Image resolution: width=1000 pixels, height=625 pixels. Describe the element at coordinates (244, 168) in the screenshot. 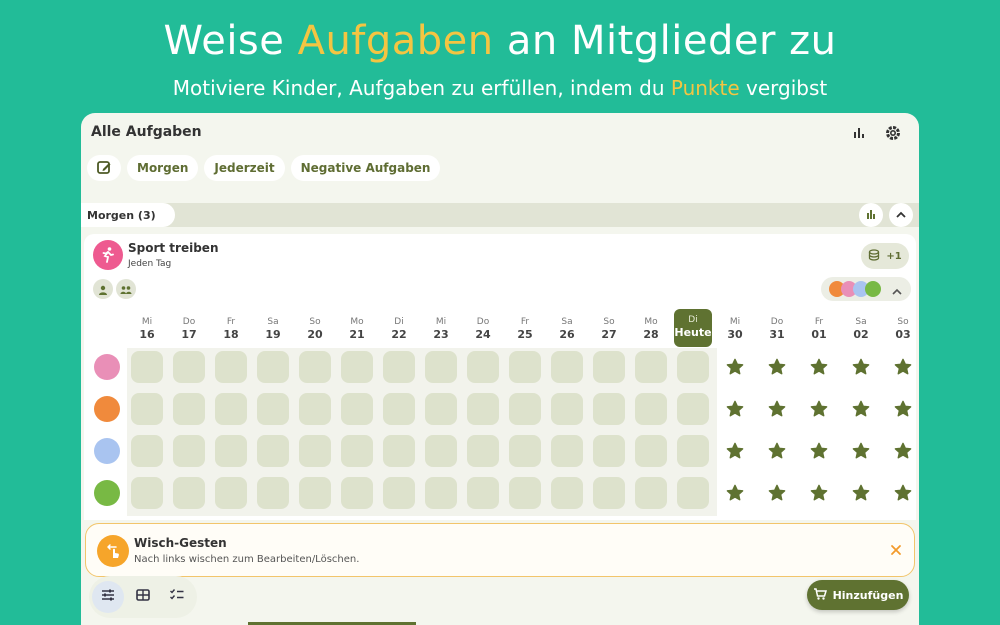

I see `filter-chip-jederzeit: Jederzeit` at that location.